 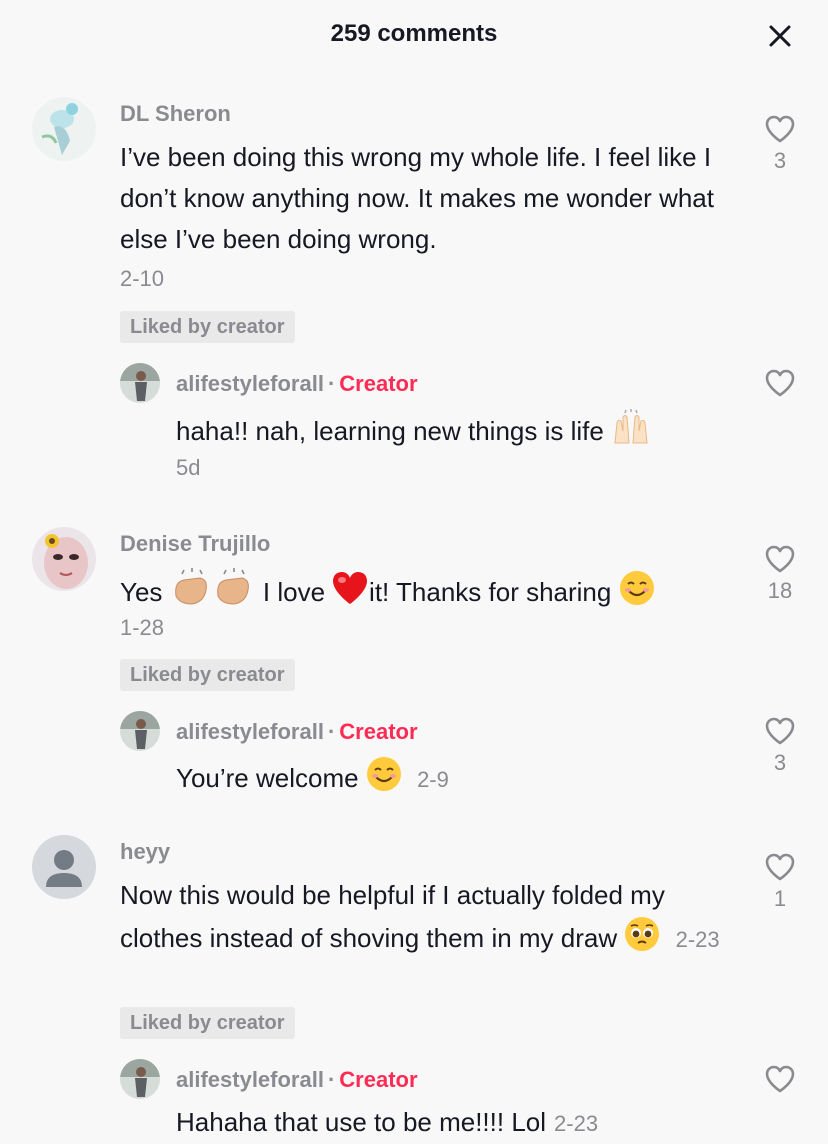 I want to click on clapping-hands-icon, so click(x=213, y=594).